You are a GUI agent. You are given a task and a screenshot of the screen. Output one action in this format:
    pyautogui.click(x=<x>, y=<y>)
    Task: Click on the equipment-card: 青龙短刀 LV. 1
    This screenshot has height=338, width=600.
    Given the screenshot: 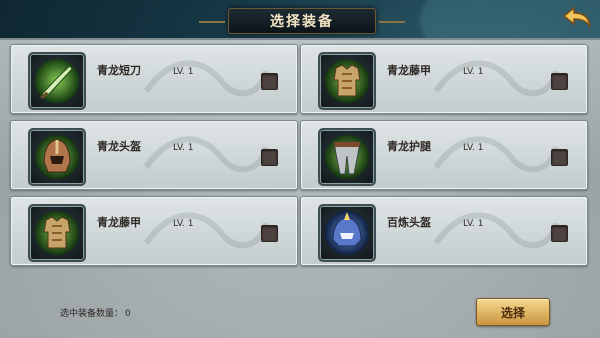 What is the action you would take?
    pyautogui.click(x=154, y=79)
    